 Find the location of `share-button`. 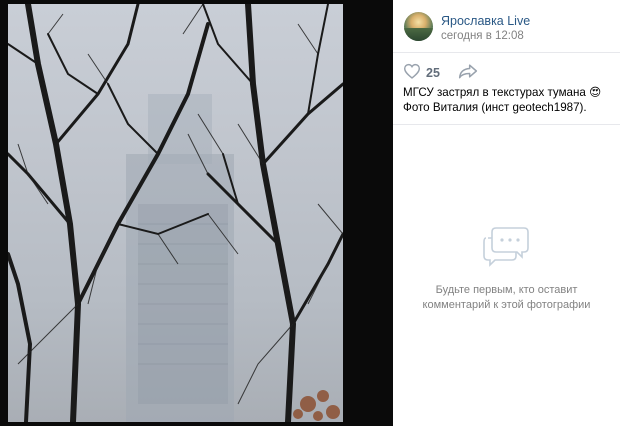

share-button is located at coordinates (468, 73).